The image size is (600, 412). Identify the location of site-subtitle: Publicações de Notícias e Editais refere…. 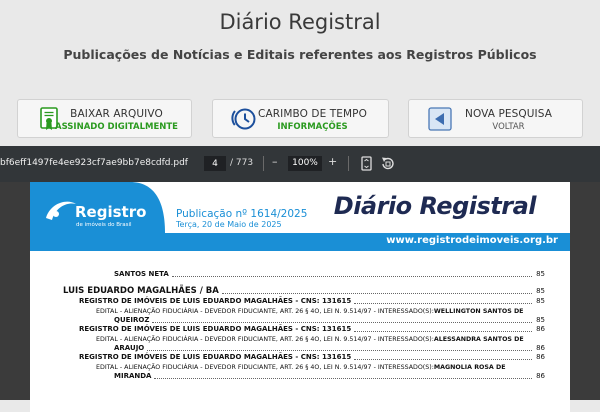
(300, 54).